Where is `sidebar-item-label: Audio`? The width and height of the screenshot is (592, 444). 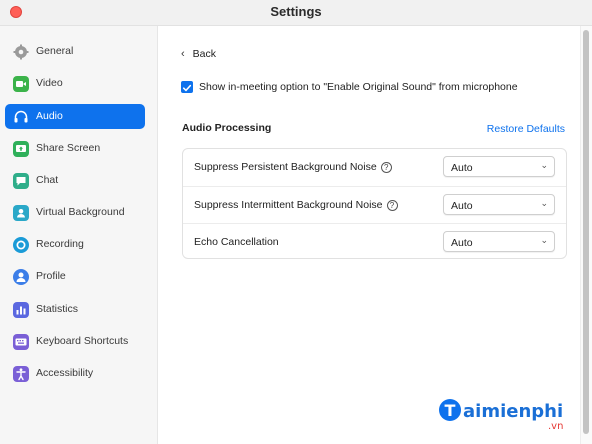
sidebar-item-label: Audio is located at coordinates (49, 116).